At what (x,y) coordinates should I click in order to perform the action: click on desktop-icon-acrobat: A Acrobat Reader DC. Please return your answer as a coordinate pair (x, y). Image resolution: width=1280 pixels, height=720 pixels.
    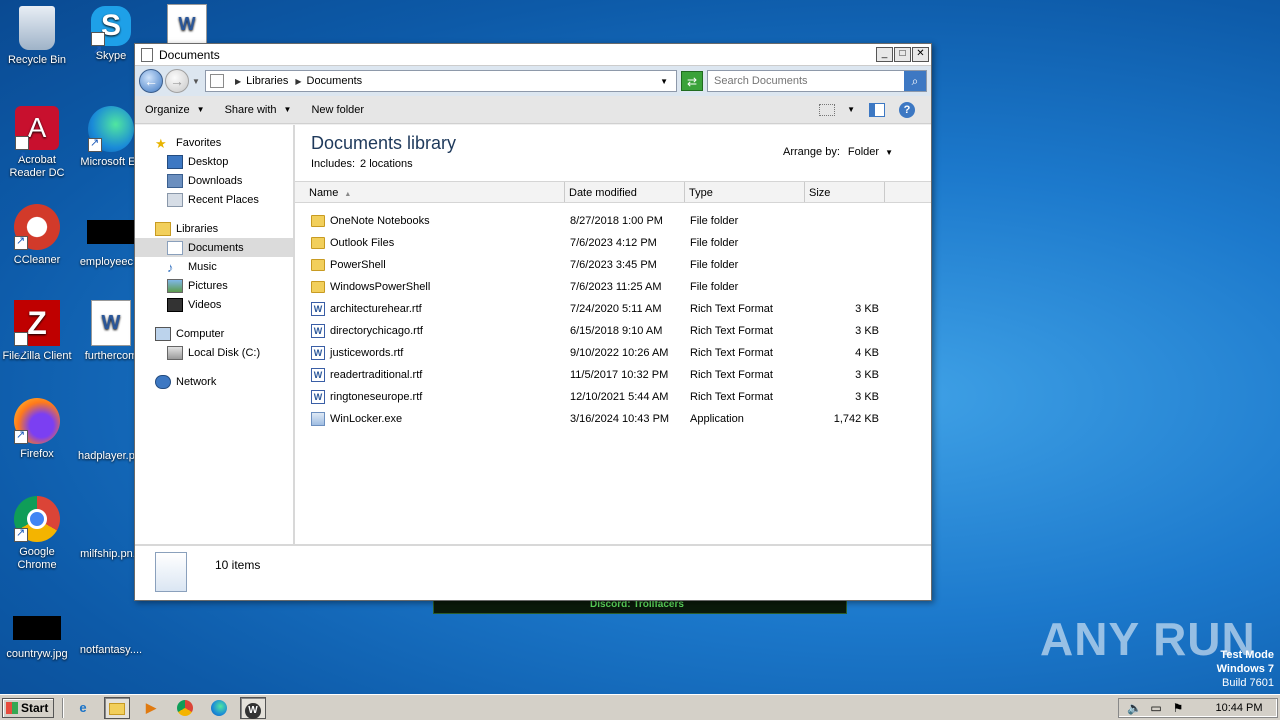
    Looking at the image, I should click on (37, 143).